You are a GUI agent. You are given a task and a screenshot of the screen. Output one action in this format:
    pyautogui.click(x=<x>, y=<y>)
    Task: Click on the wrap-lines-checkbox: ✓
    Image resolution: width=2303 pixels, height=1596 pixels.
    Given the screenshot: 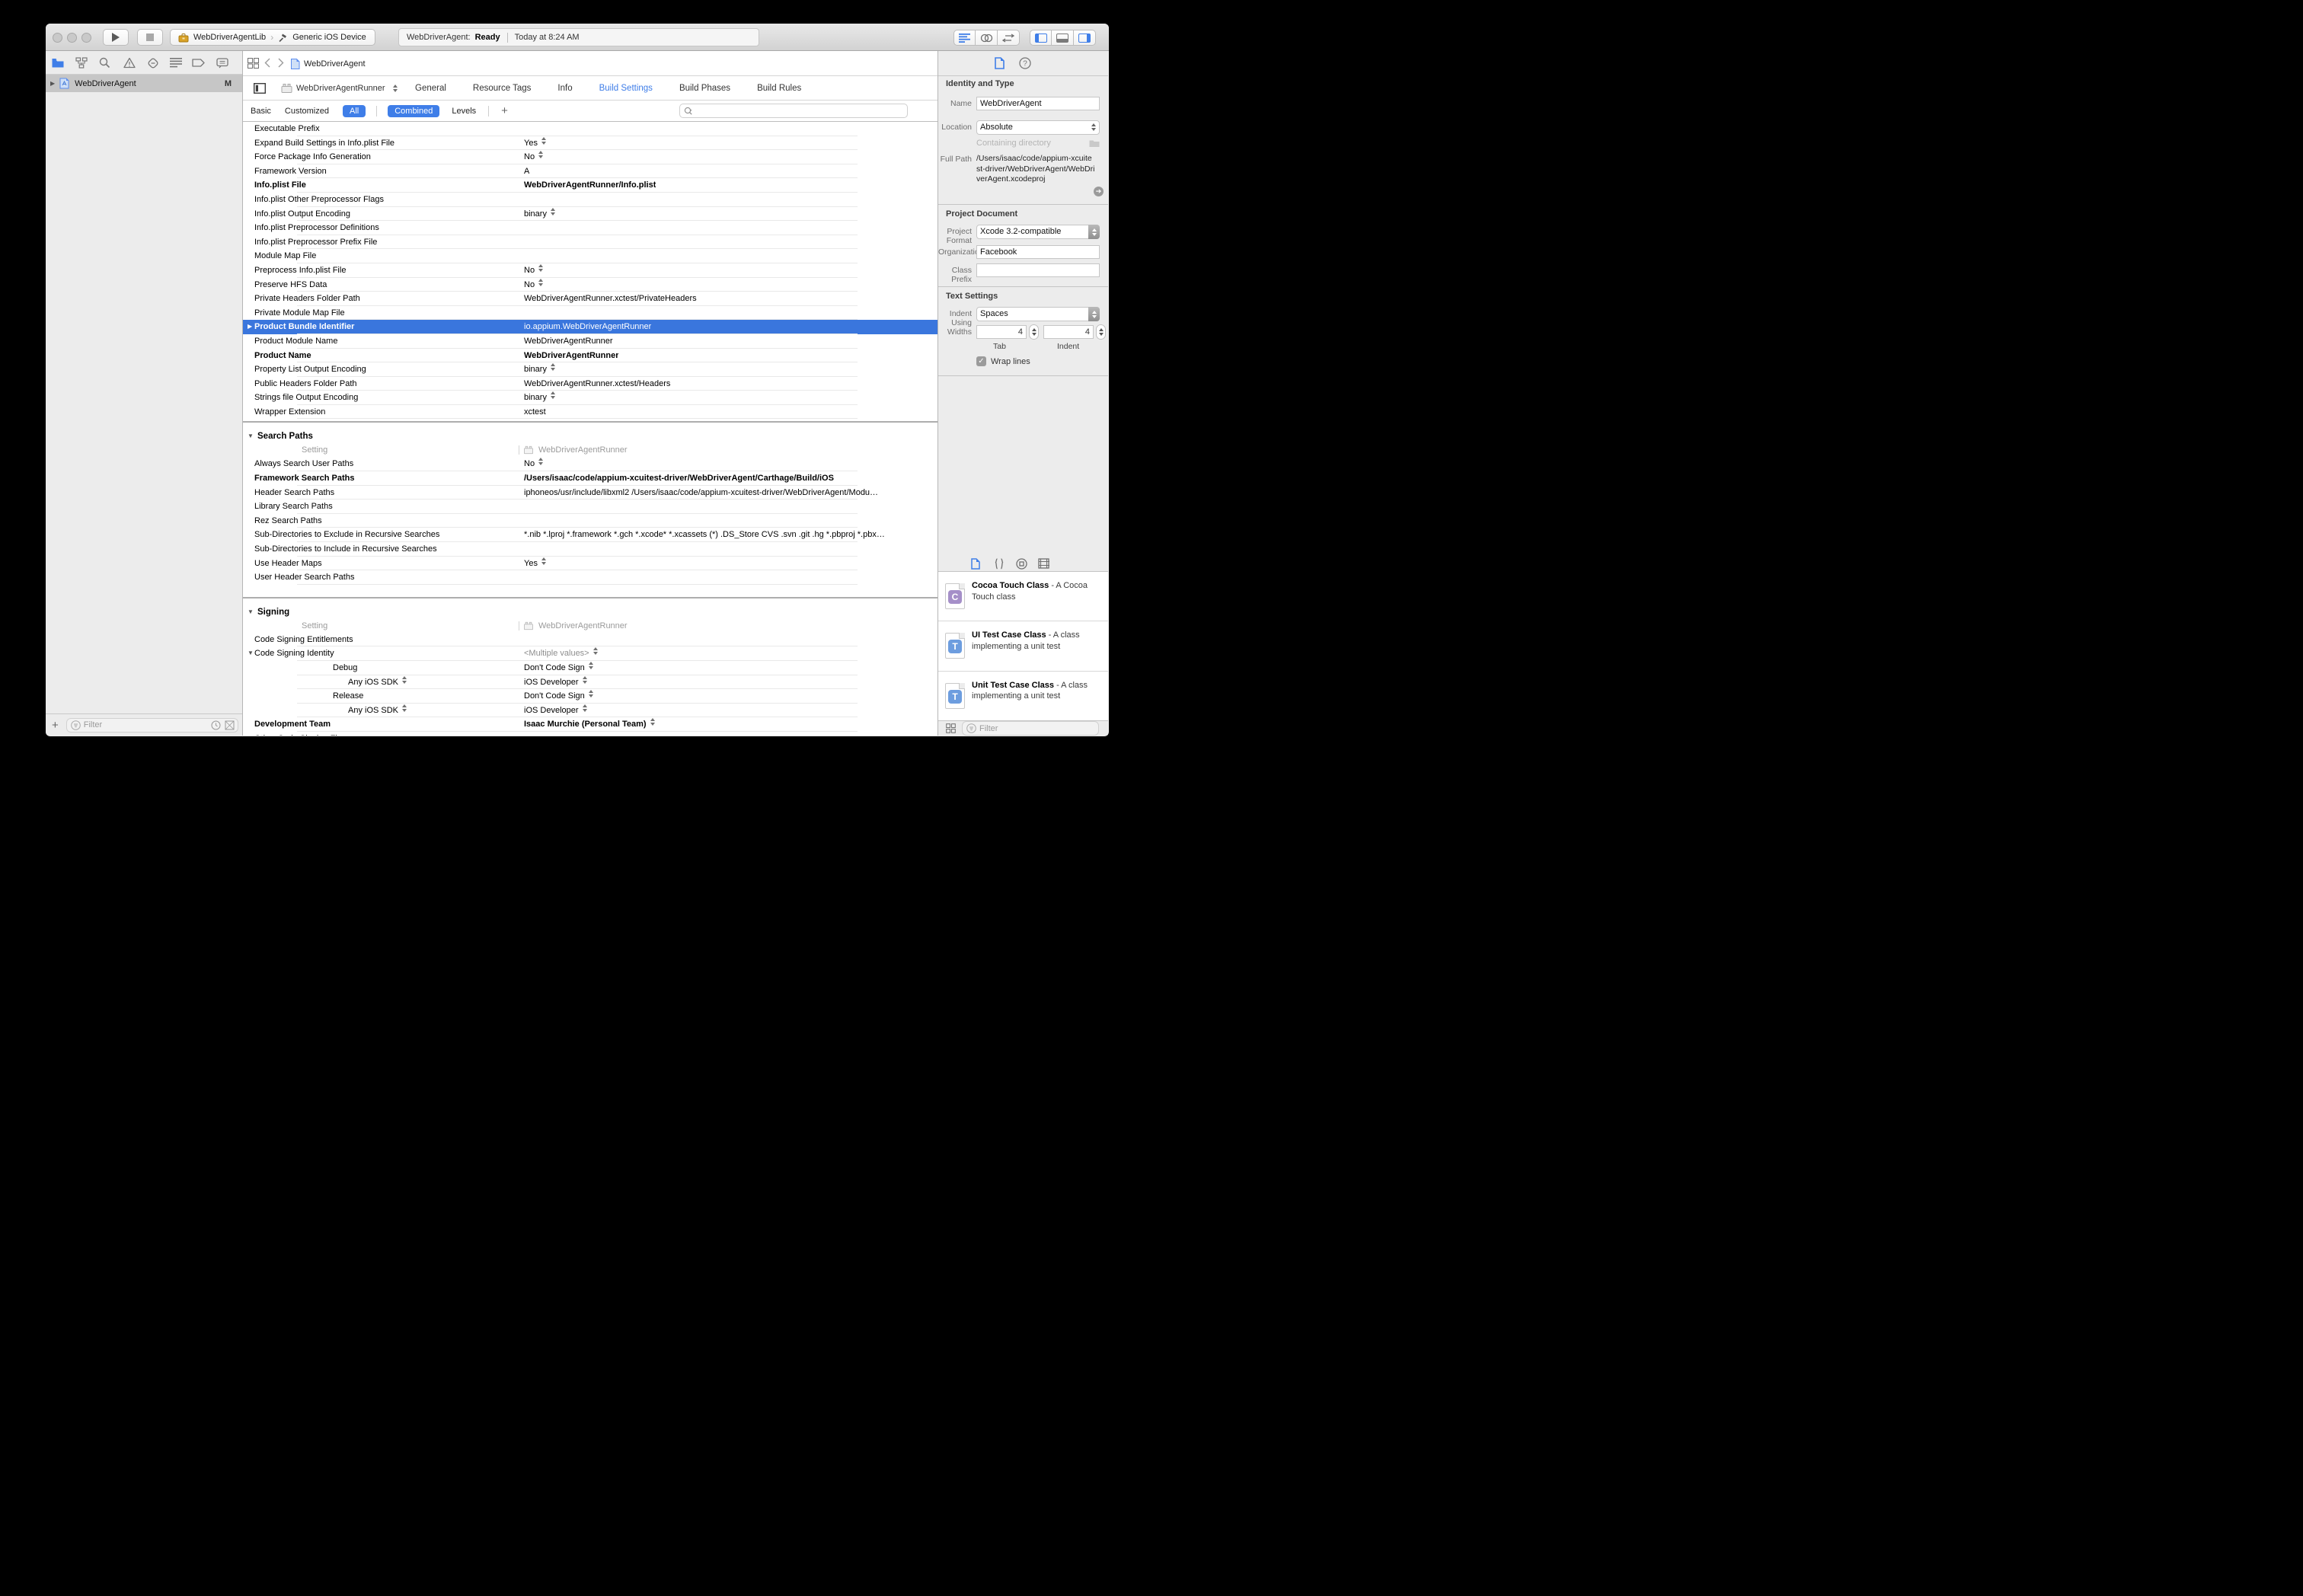 What is the action you would take?
    pyautogui.click(x=981, y=361)
    